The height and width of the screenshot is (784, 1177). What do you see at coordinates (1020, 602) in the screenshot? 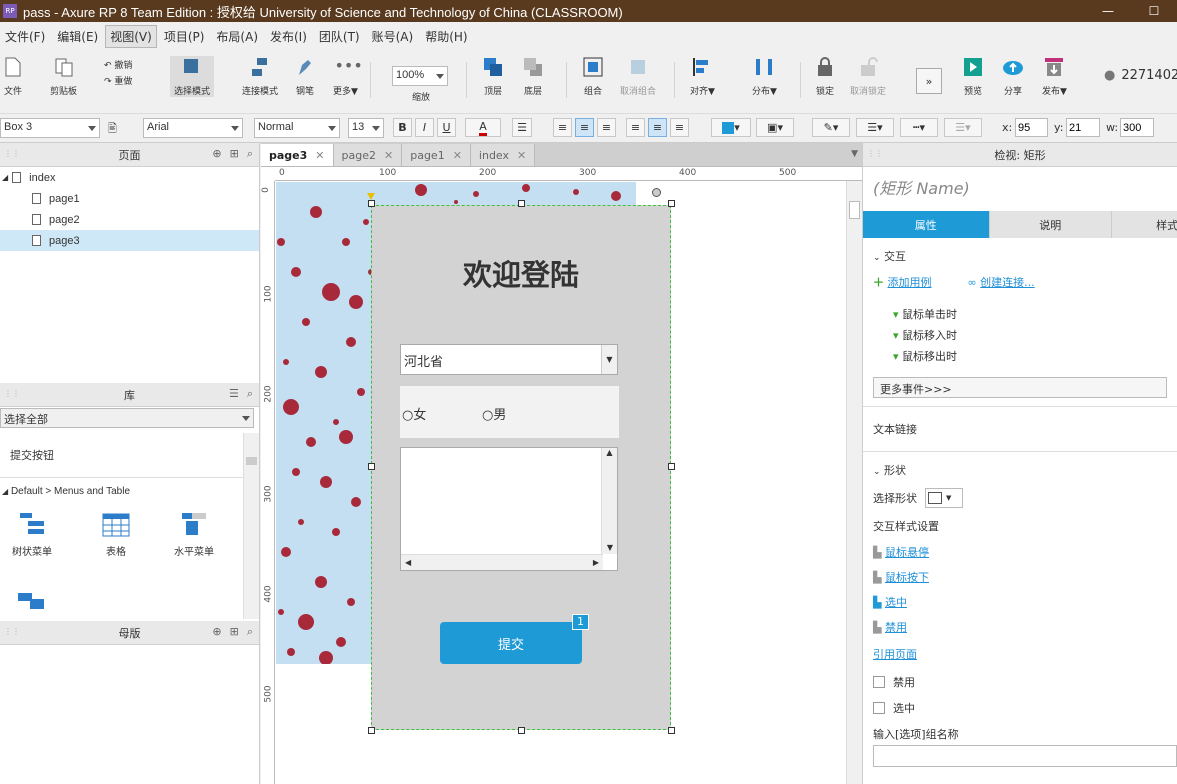
I see `style-selected-link: ▙ 选中` at bounding box center [1020, 602].